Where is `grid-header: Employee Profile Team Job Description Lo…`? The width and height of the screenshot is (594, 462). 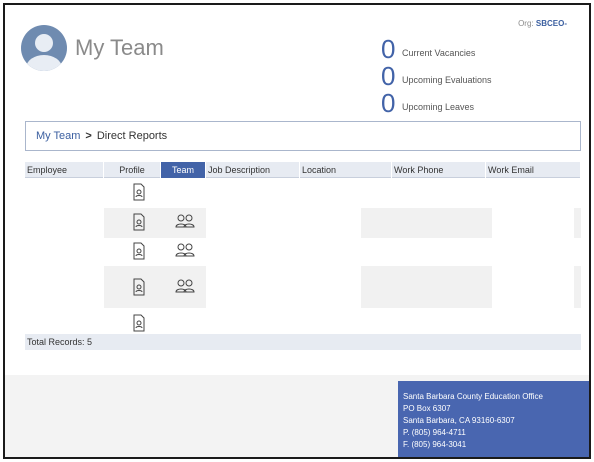
grid-header: Employee Profile Team Job Description Lo… is located at coordinates (303, 170).